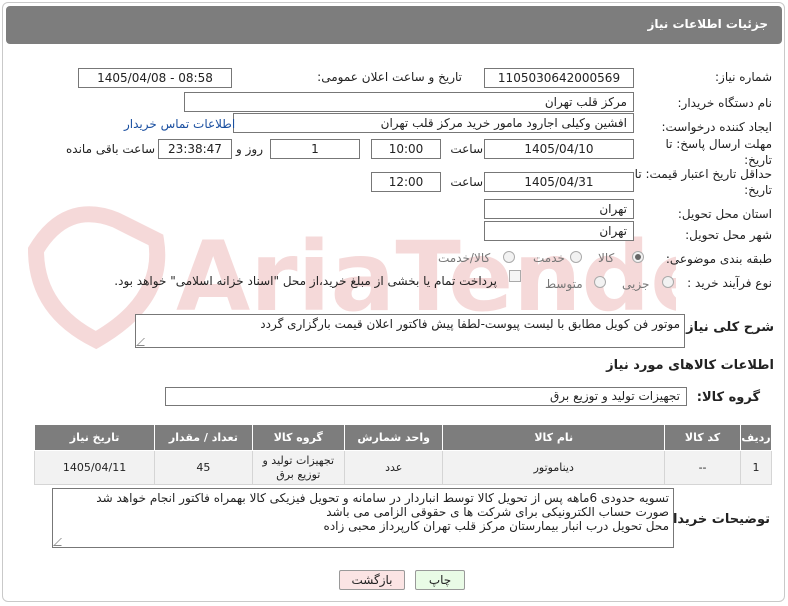 The width and height of the screenshot is (788, 606). What do you see at coordinates (559, 209) in the screenshot?
I see `delivery-province-field: تهران` at bounding box center [559, 209].